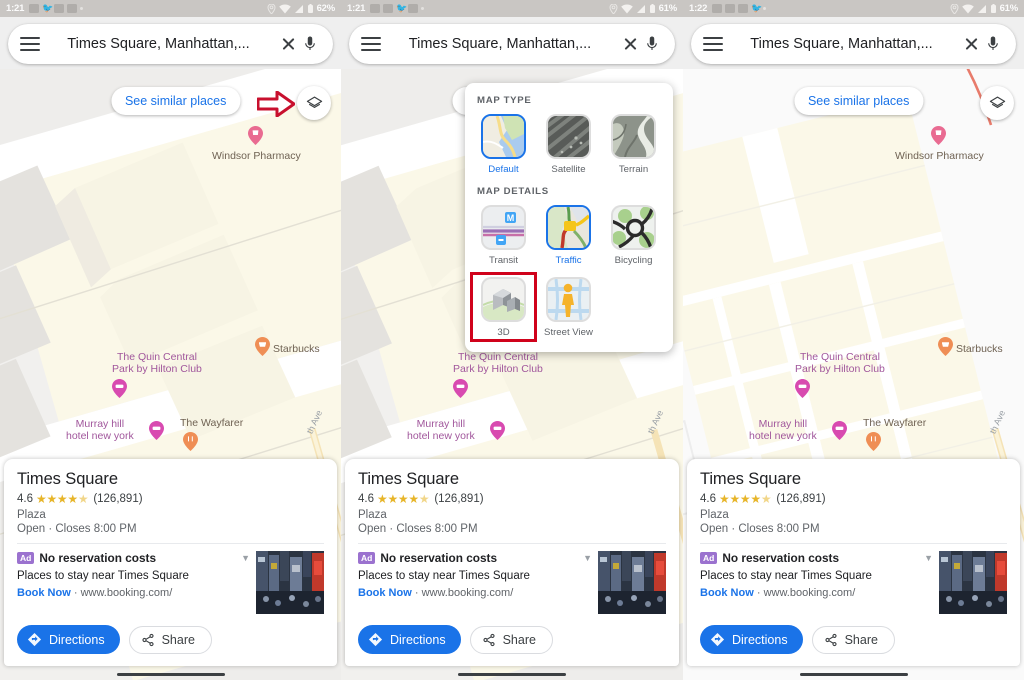 The height and width of the screenshot is (680, 1024). What do you see at coordinates (388, 8) in the screenshot?
I see `photos-icon` at bounding box center [388, 8].